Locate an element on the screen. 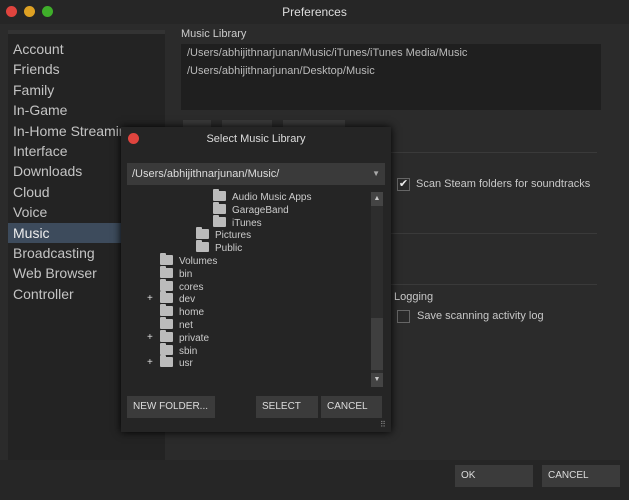 This screenshot has height=500, width=629. folder-item: iTunes is located at coordinates (237, 222).